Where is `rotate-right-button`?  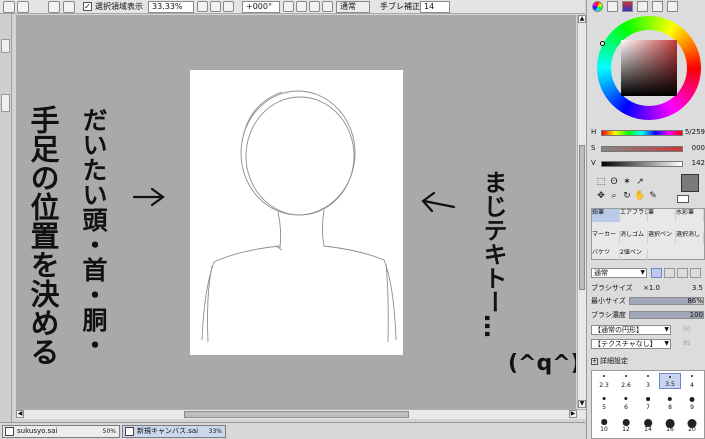 rotate-right-button is located at coordinates (301, 6).